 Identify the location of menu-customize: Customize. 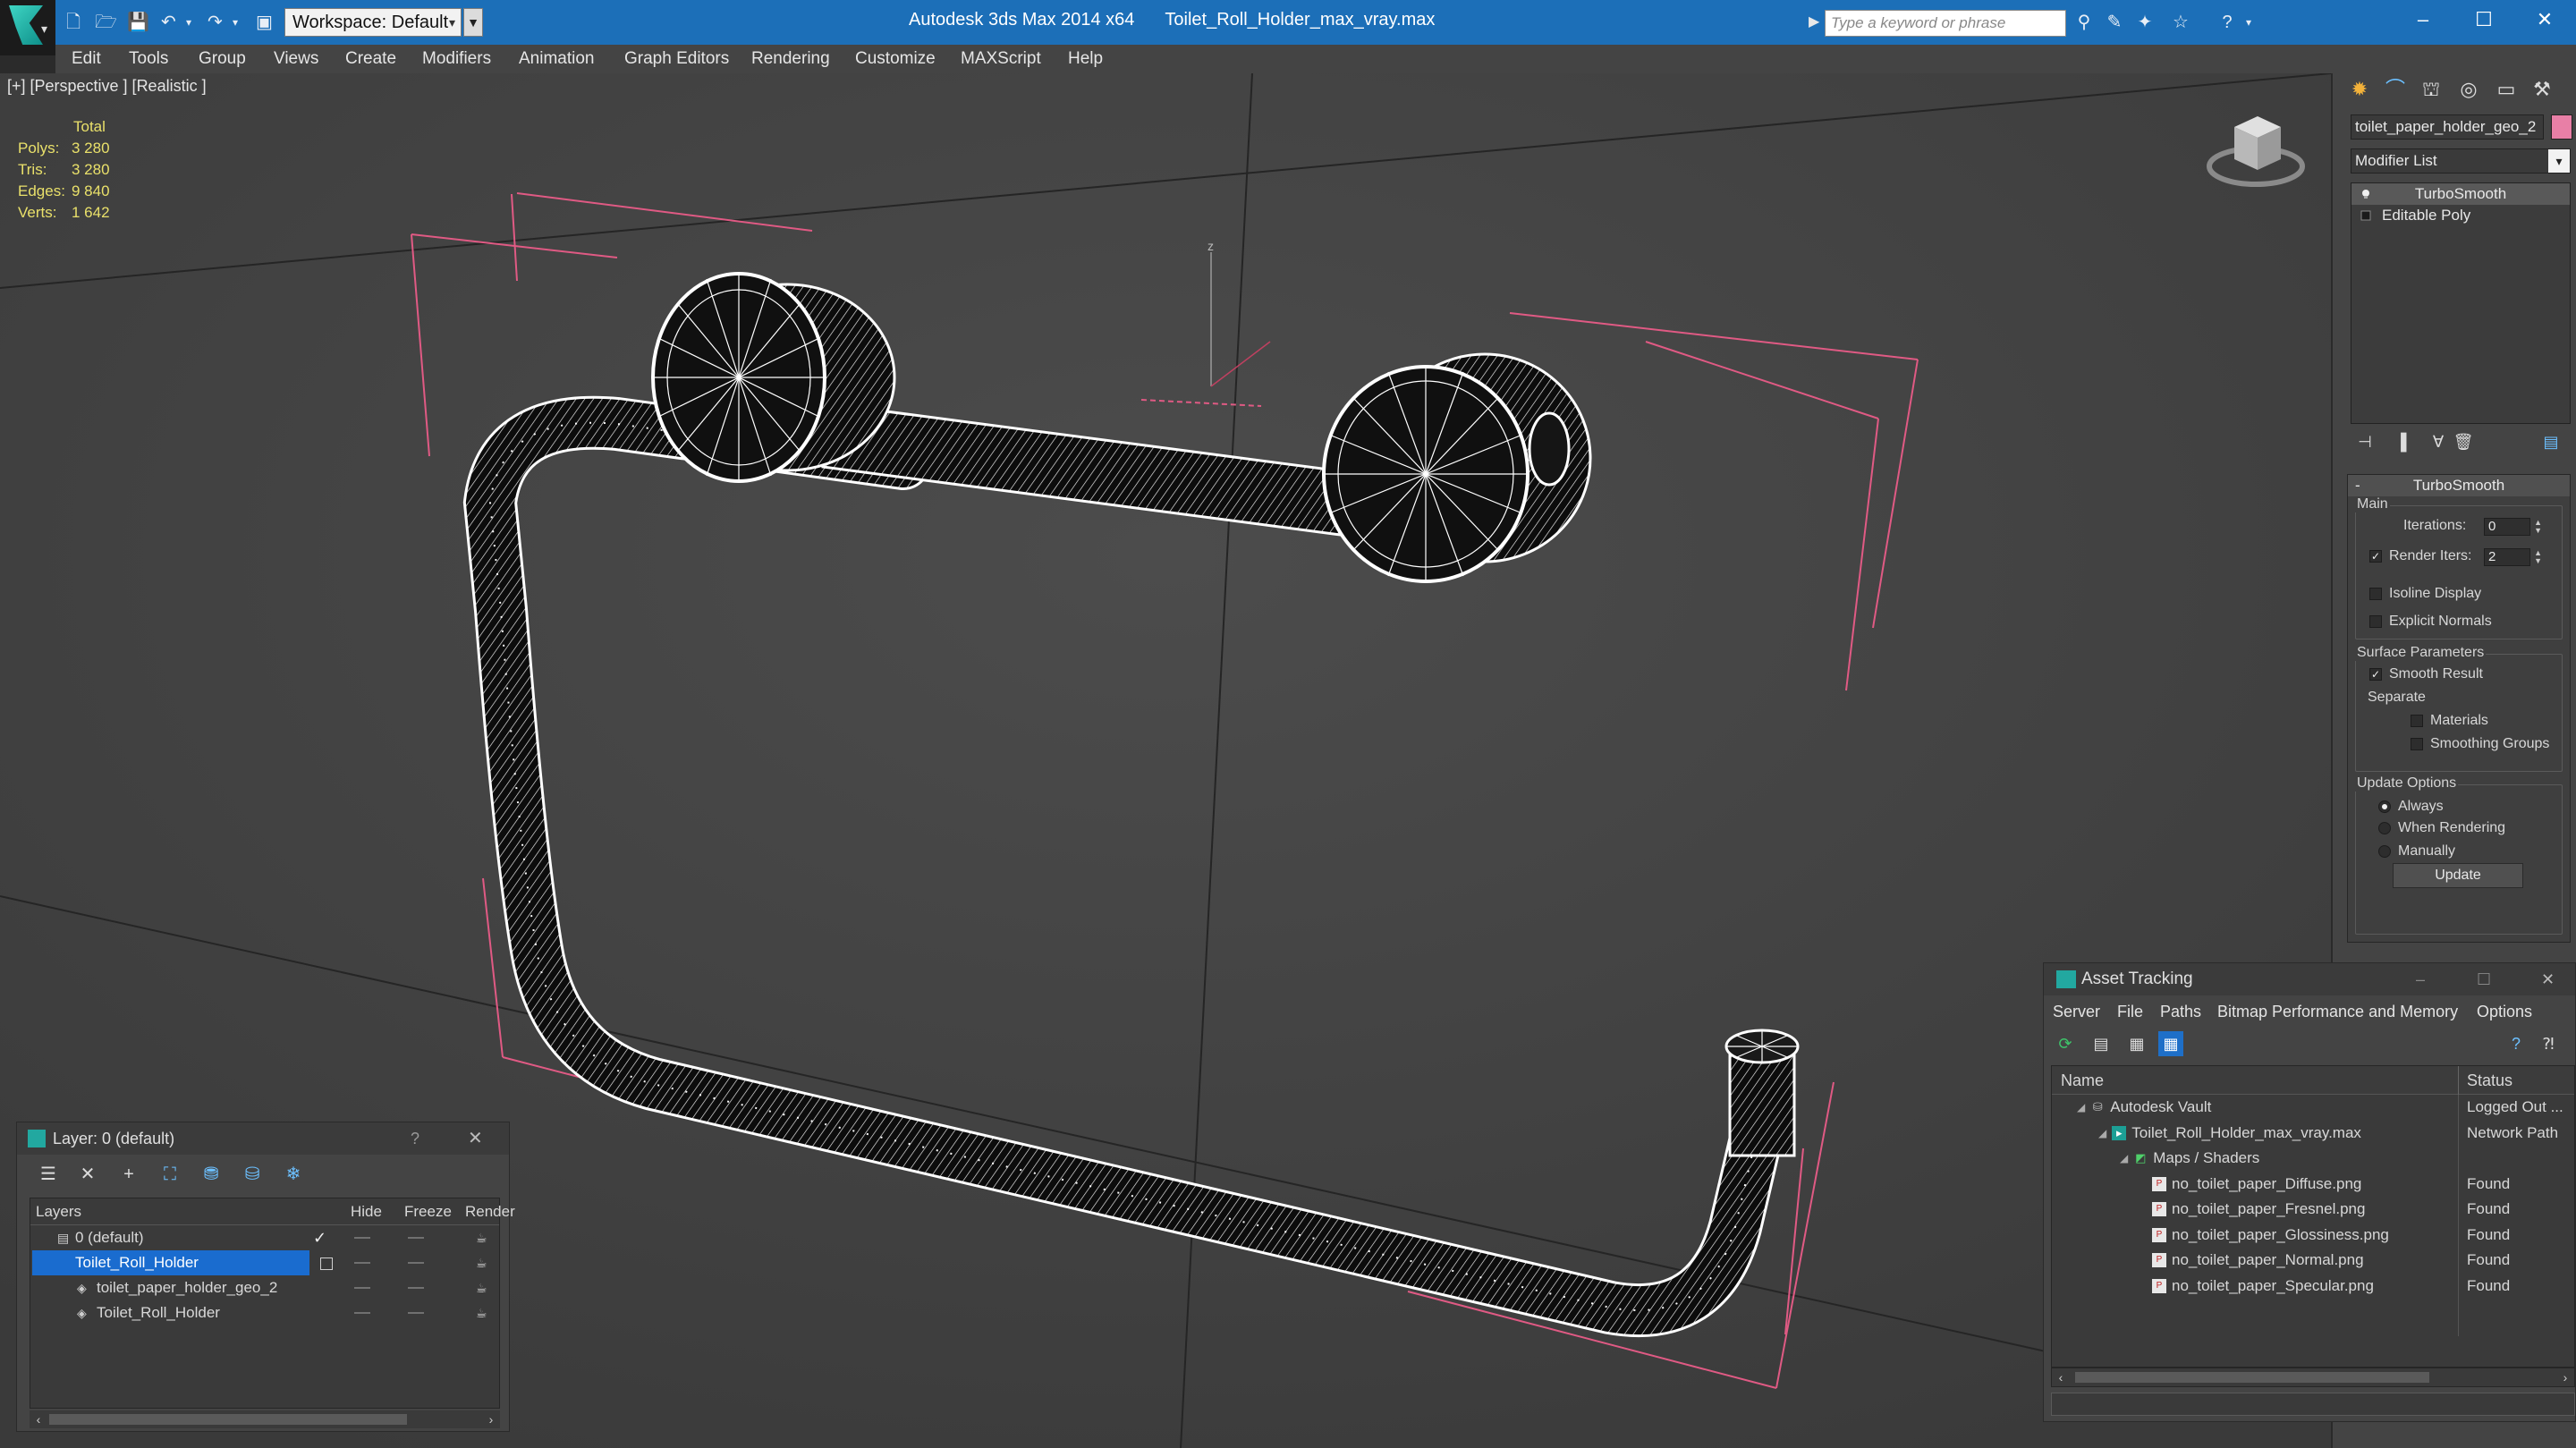
(895, 59).